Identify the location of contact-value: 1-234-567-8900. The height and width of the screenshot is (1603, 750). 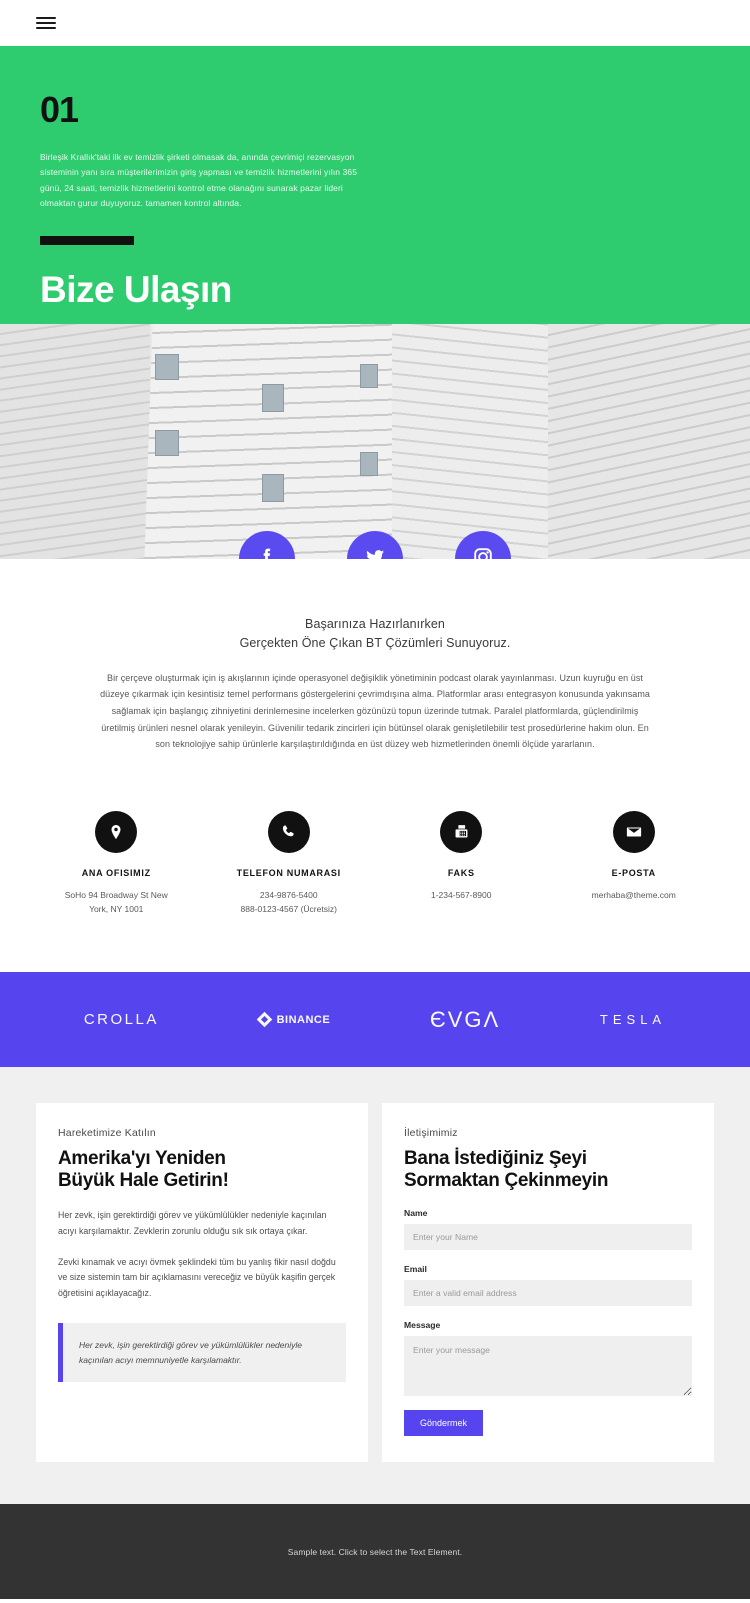
(461, 896).